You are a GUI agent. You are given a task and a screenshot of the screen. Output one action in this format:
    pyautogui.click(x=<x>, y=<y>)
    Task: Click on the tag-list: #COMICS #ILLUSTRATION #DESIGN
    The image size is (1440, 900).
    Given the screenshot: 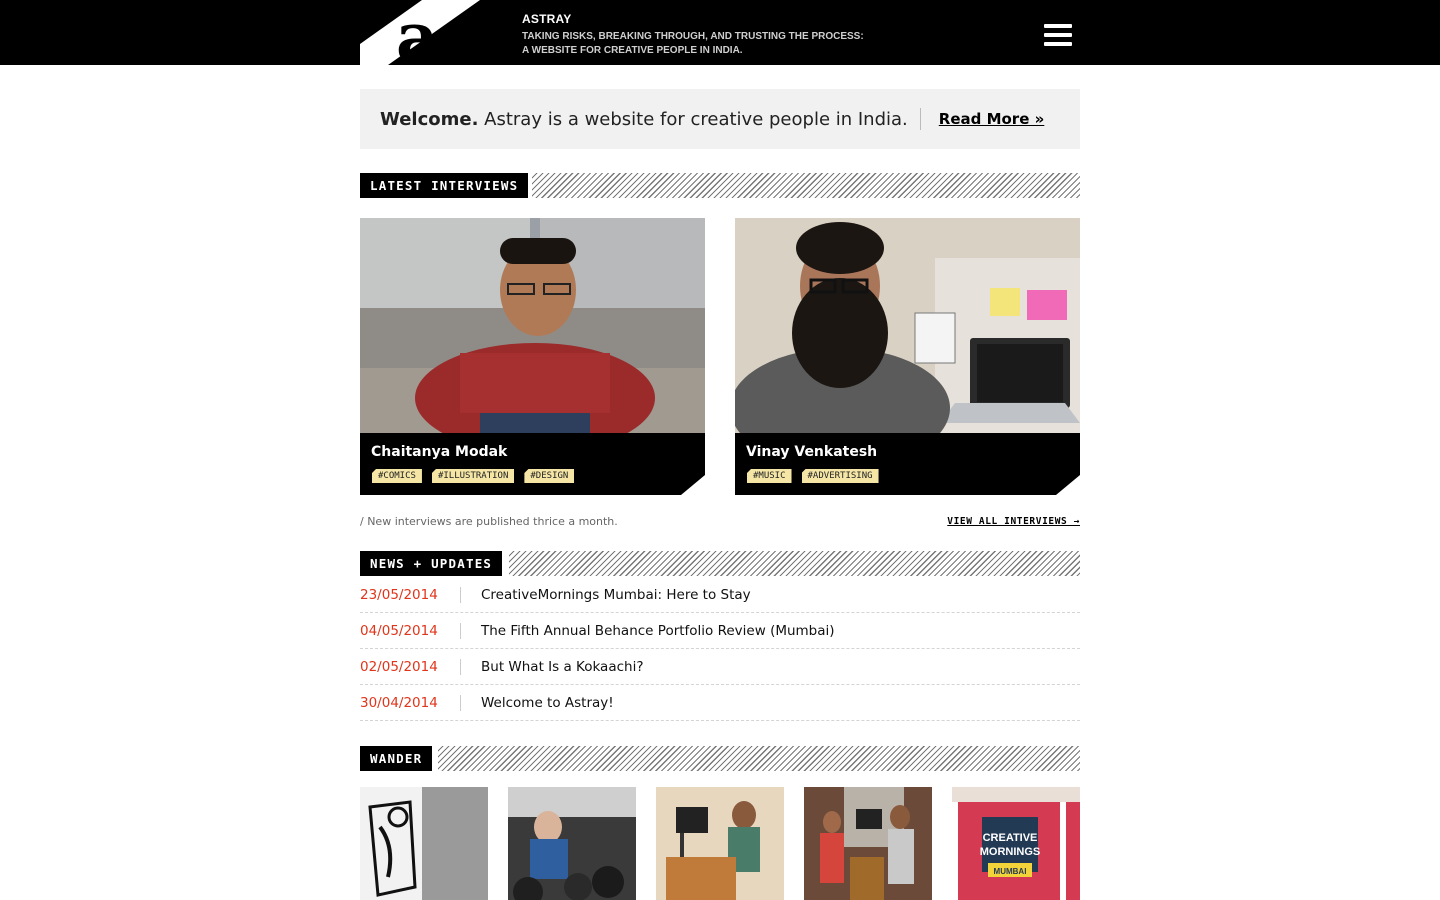 What is the action you would take?
    pyautogui.click(x=473, y=476)
    